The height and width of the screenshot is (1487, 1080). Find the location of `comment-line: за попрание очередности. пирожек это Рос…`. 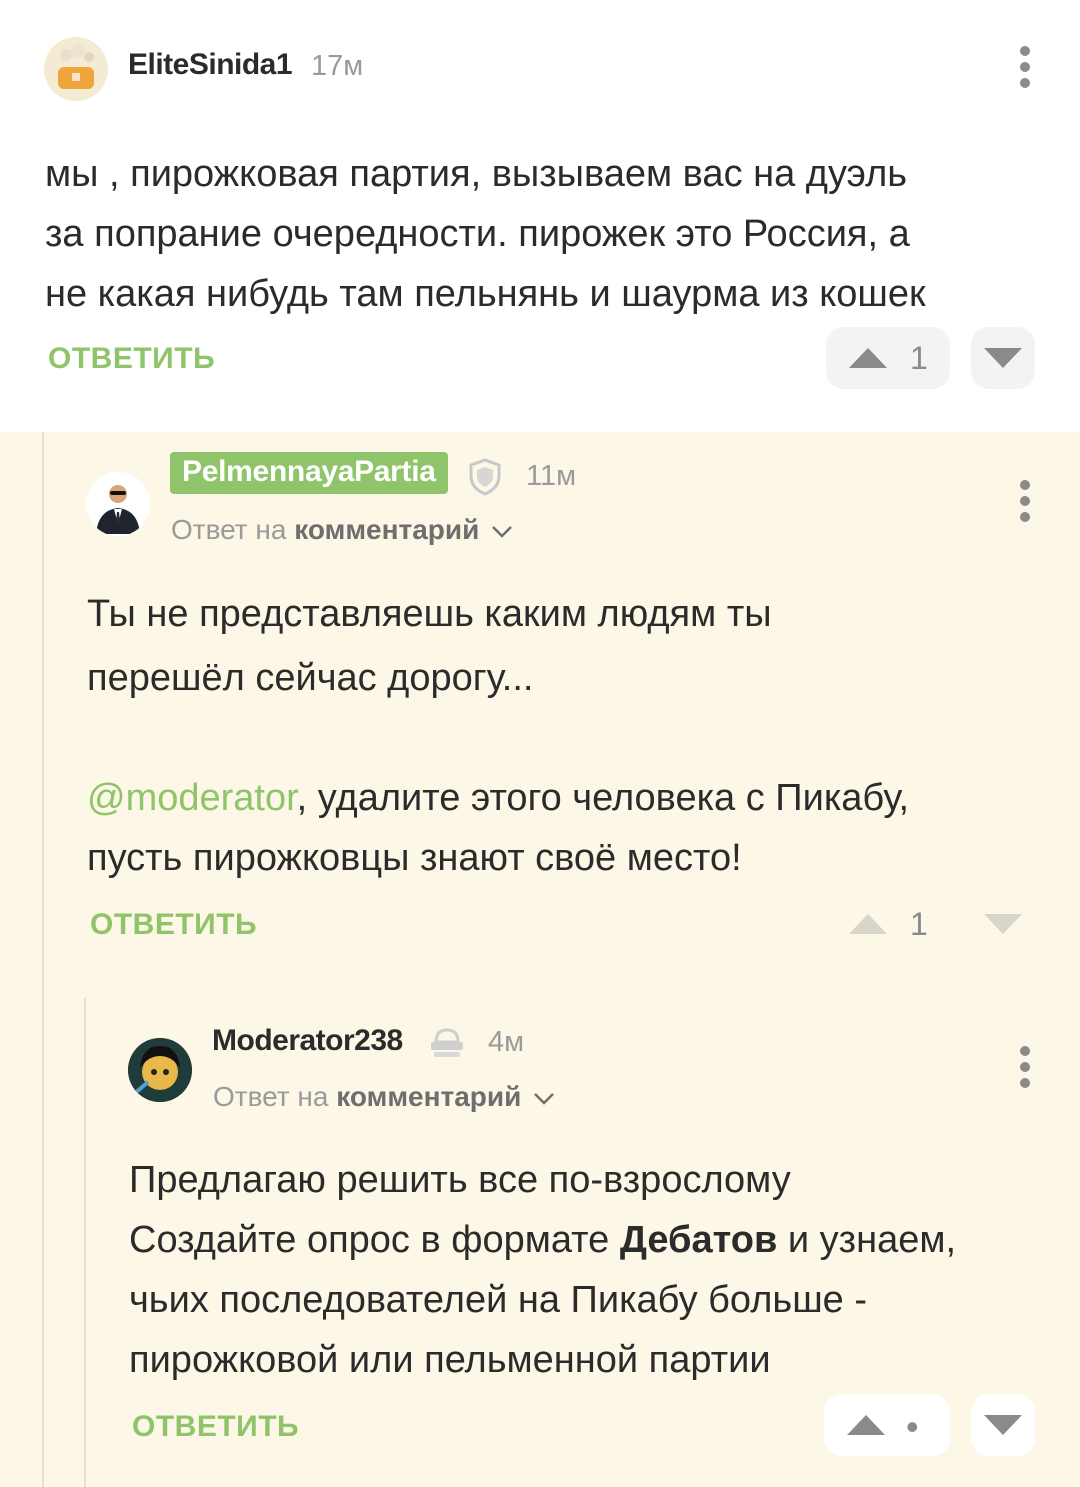

comment-line: за попрание очередности. пирожек это Рос… is located at coordinates (477, 234).